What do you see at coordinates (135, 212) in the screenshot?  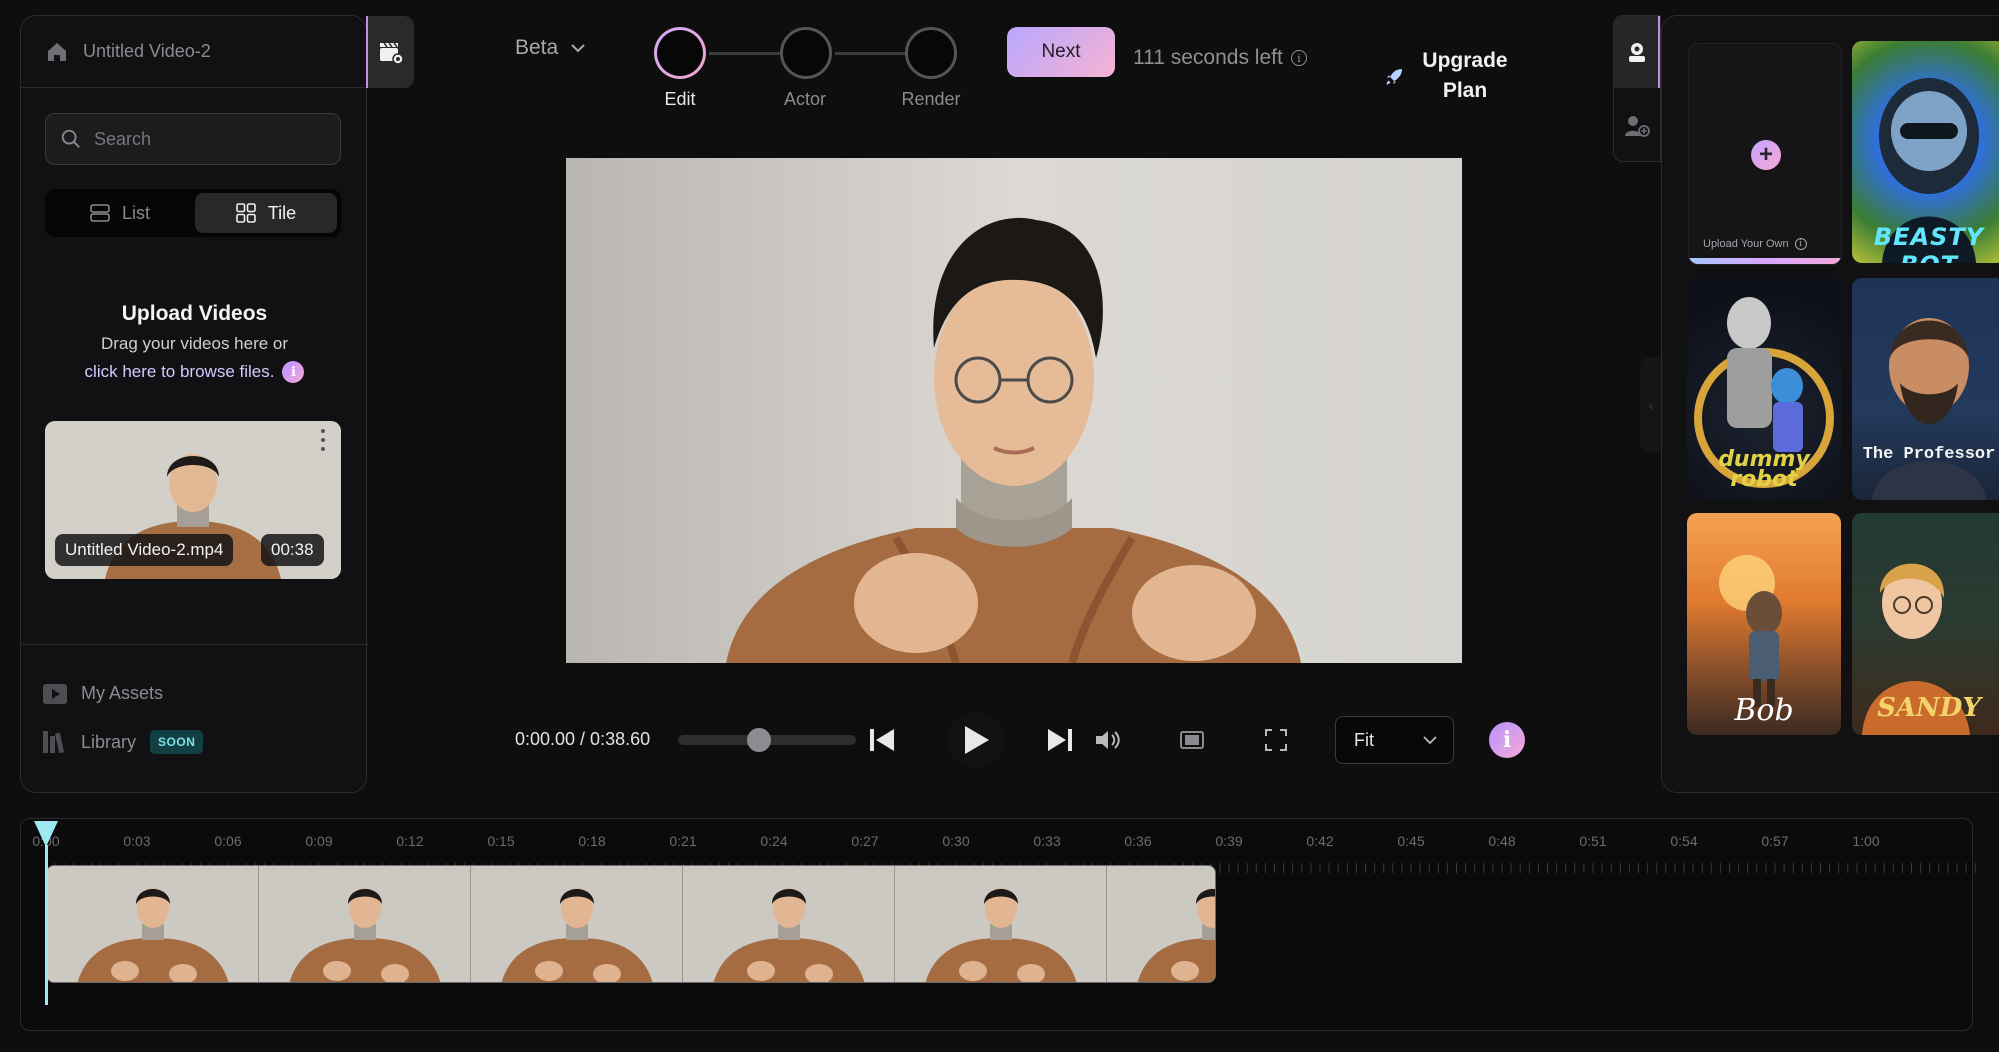 I see `view-list-label: List` at bounding box center [135, 212].